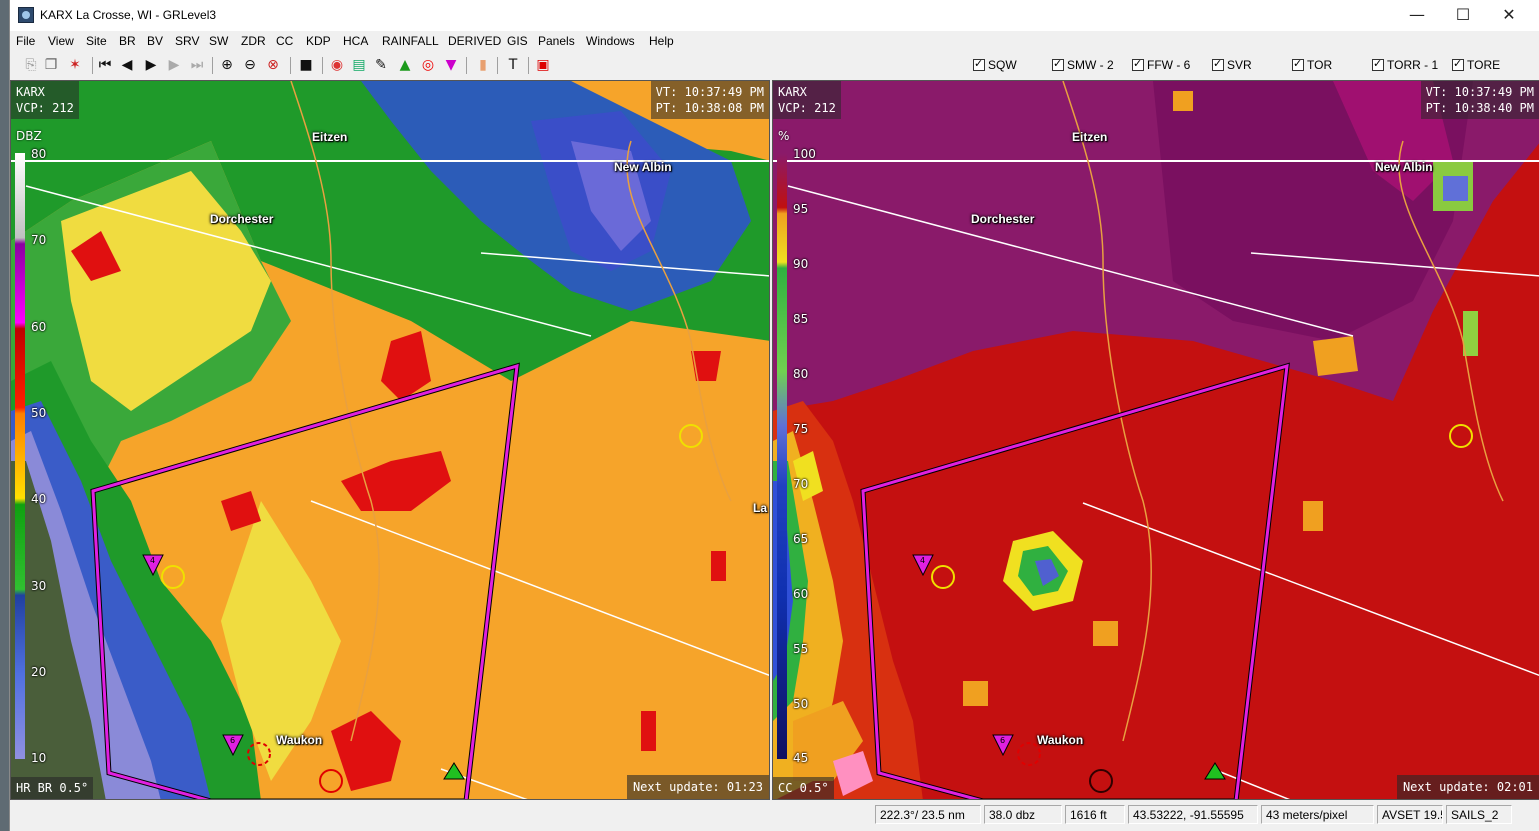 Image resolution: width=1539 pixels, height=831 pixels. I want to click on sqw-checkbox, so click(979, 64).